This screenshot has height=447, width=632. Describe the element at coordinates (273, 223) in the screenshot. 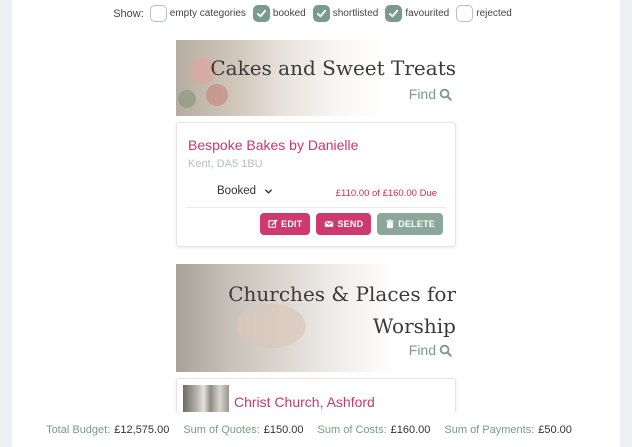

I see `edit-icon` at that location.